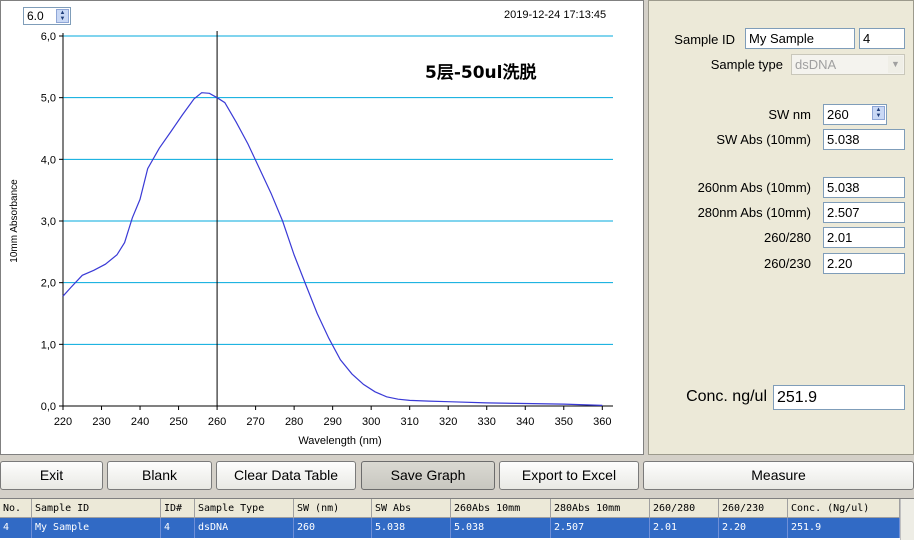 The width and height of the screenshot is (914, 540). I want to click on table-scrollbar, so click(907, 519).